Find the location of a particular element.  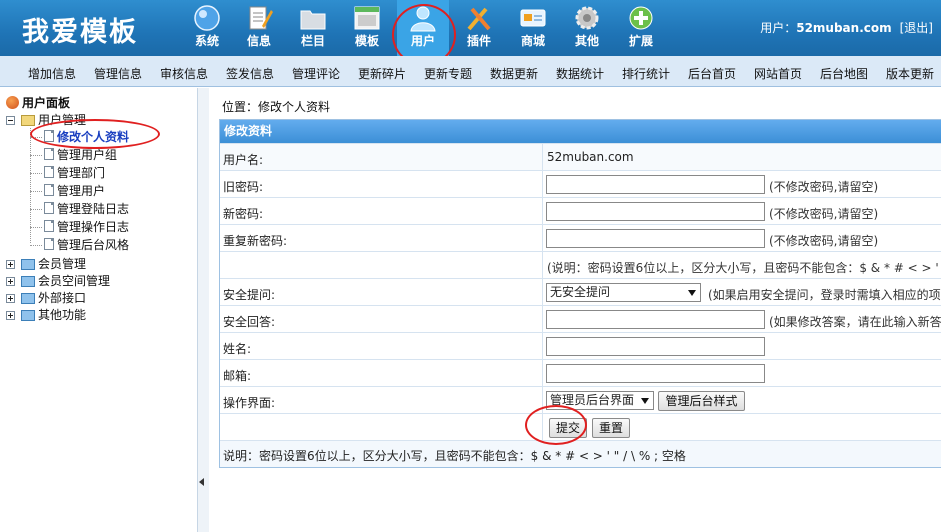

reset-button: 重置 is located at coordinates (611, 428).